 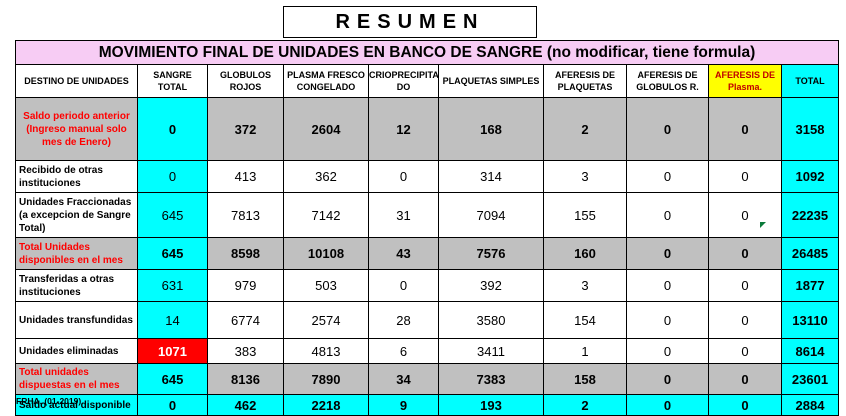 What do you see at coordinates (326, 253) in the screenshot?
I see `cell: 10108` at bounding box center [326, 253].